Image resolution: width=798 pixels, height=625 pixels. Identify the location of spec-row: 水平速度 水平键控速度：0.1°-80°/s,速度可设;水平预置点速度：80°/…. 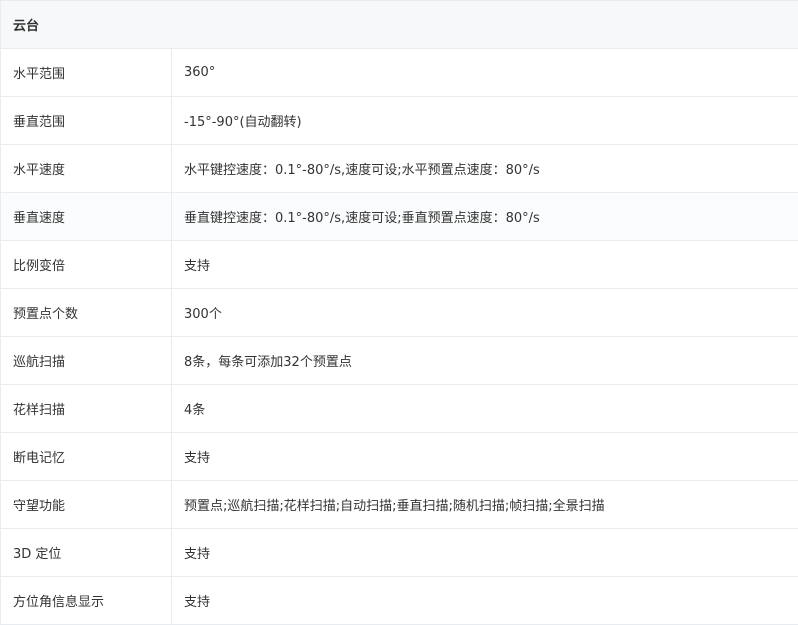
(399, 168).